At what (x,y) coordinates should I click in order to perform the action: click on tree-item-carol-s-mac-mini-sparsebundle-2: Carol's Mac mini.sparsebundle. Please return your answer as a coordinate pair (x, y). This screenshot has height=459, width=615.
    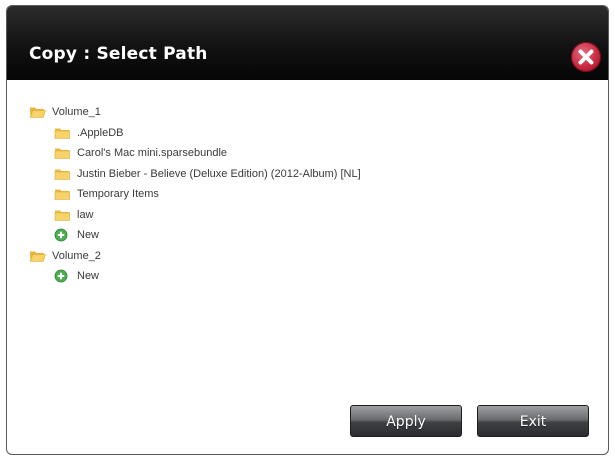
    Looking at the image, I should click on (309, 153).